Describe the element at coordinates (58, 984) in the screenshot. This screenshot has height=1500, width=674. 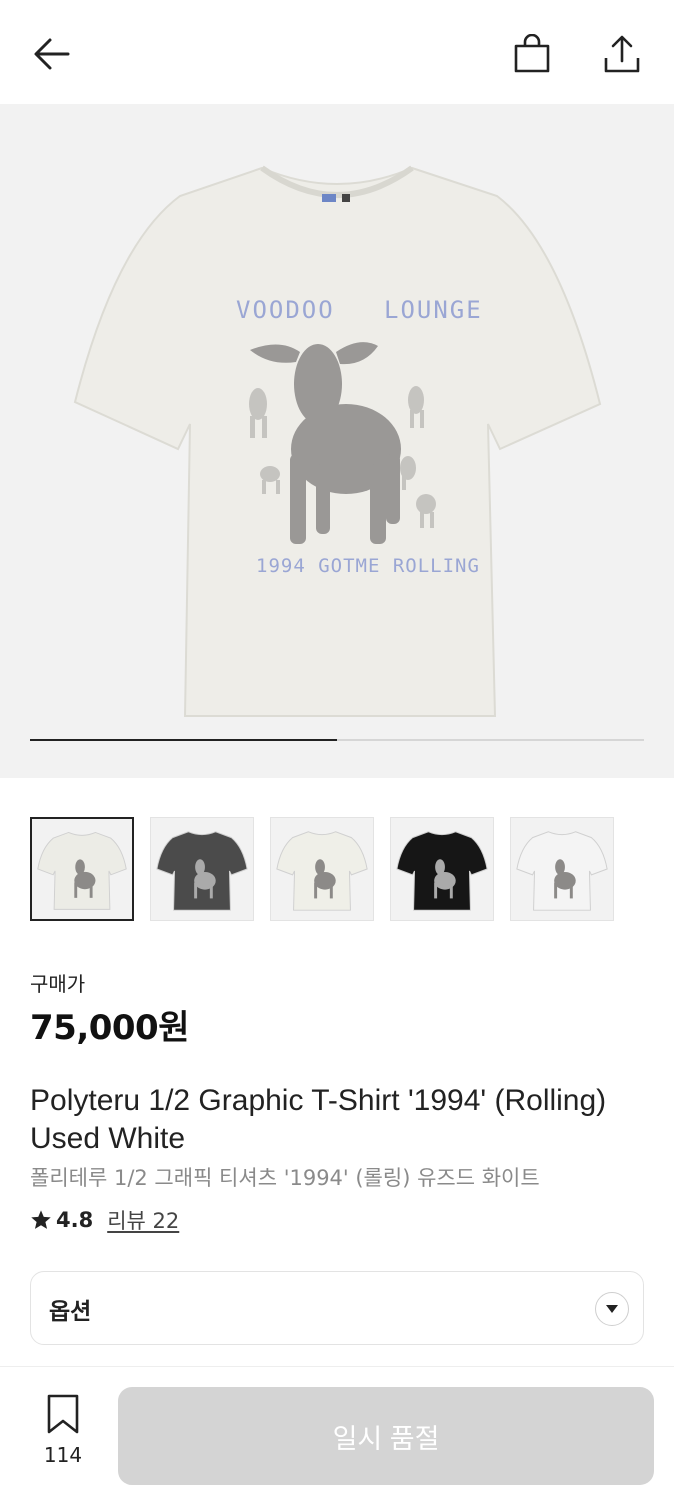
I see `price-label: 구매가` at that location.